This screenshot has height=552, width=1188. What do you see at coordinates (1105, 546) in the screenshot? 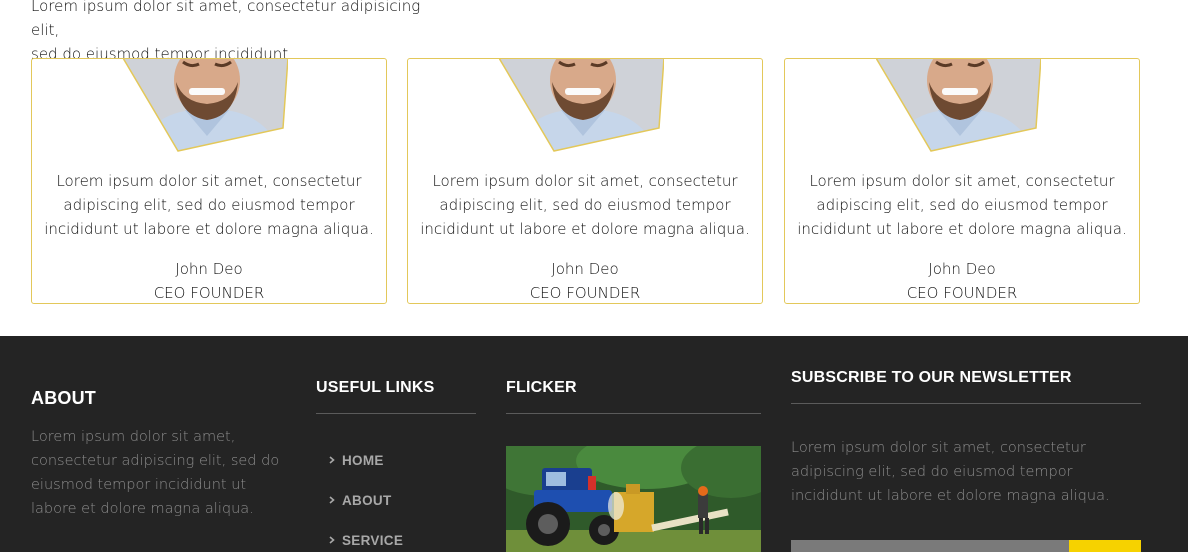
I see `newsletter-subscribe-button` at bounding box center [1105, 546].